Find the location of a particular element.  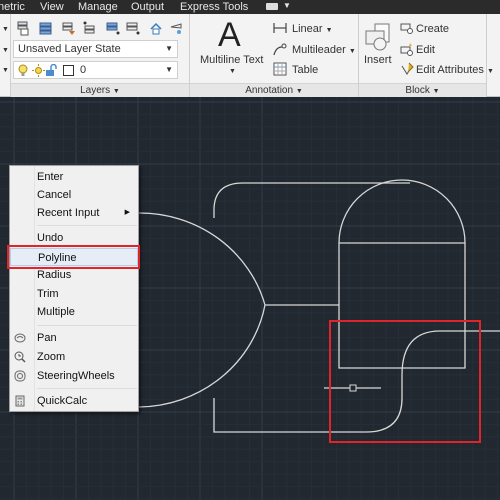

layer-state-dropdown: Unsaved Layer State ▼ is located at coordinates (95, 49).